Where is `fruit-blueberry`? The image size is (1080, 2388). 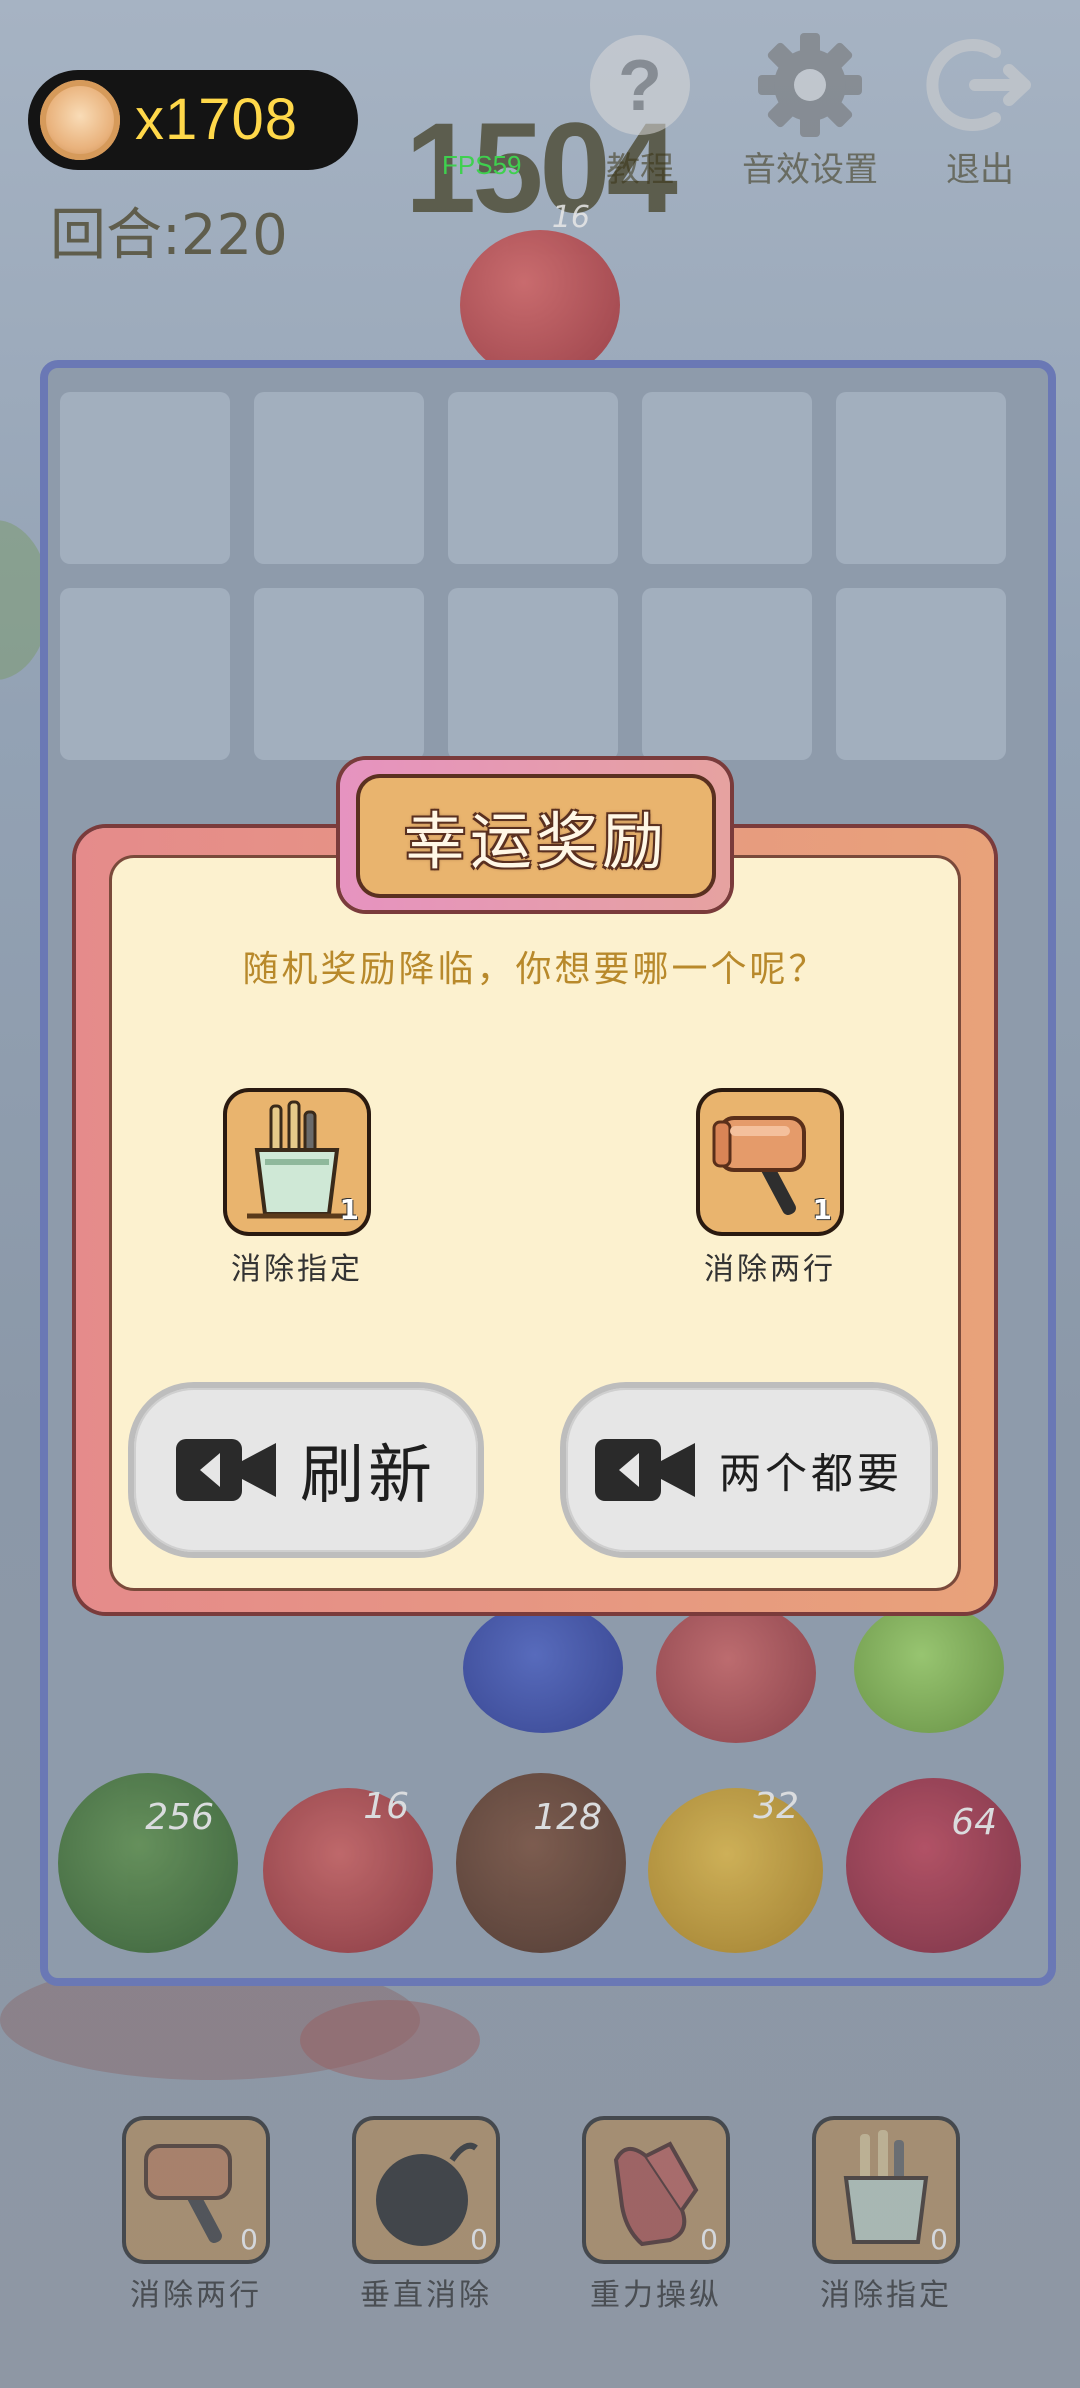
fruit-blueberry is located at coordinates (543, 1668).